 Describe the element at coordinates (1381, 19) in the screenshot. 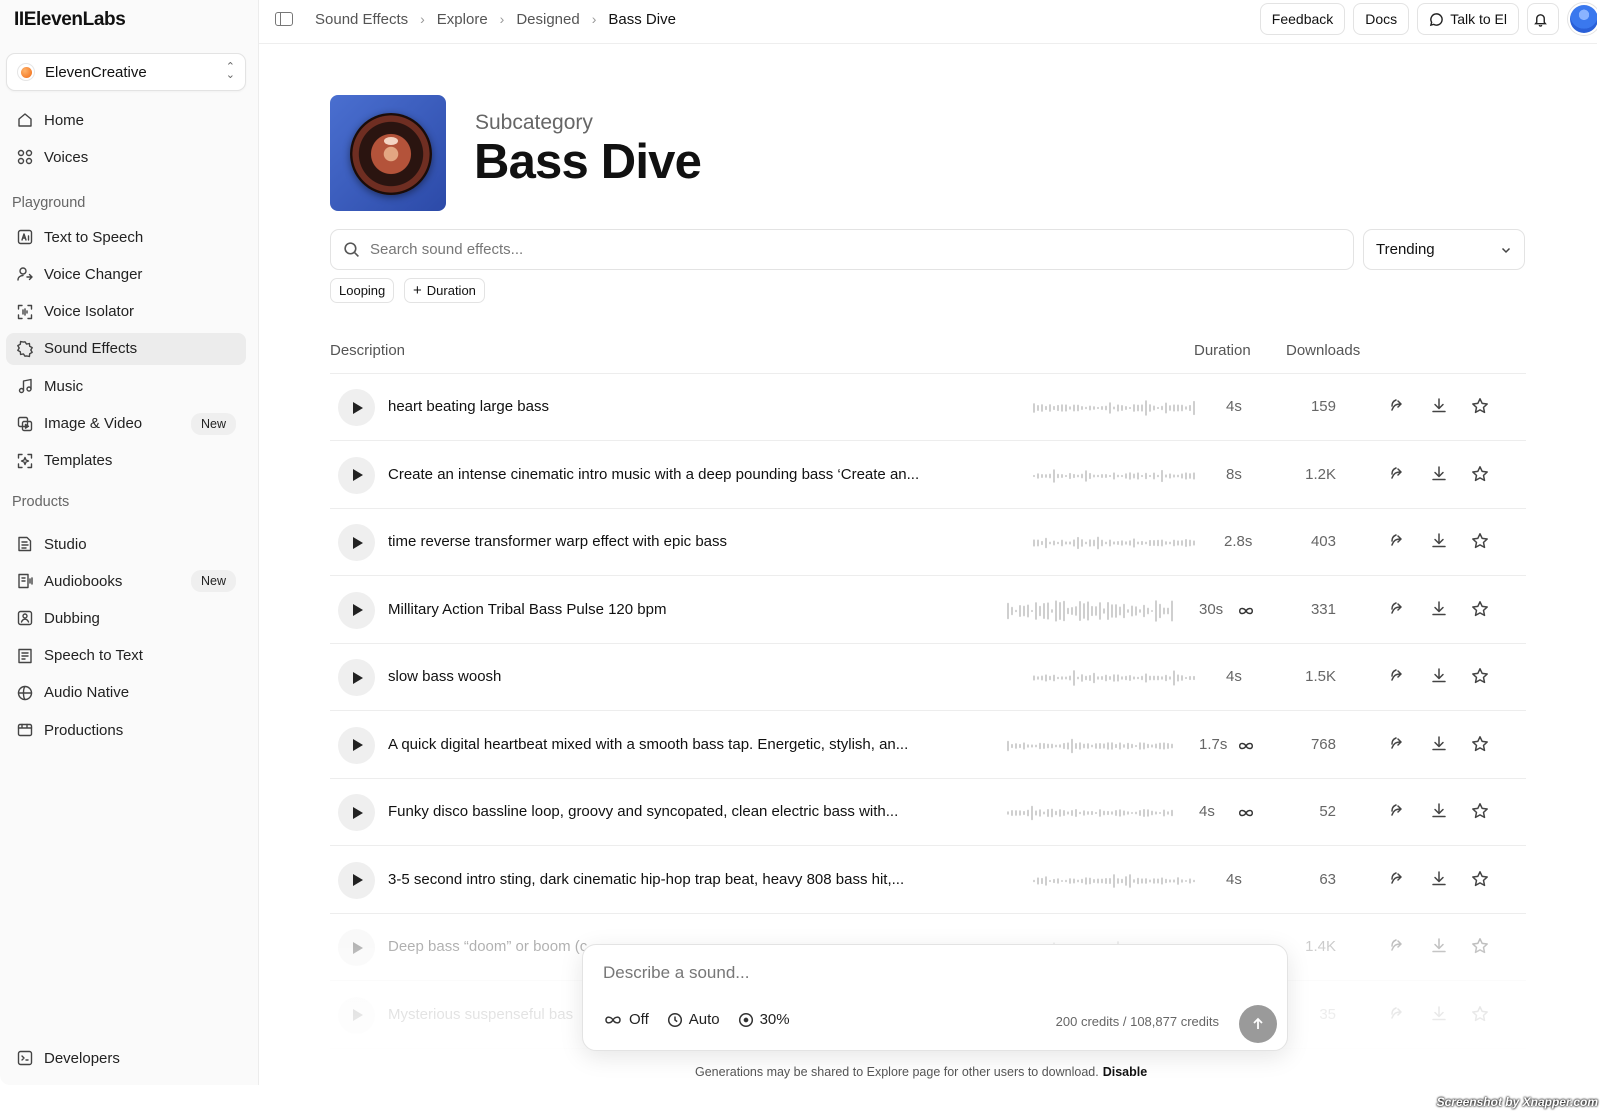

I see `docs-button: Docs` at that location.